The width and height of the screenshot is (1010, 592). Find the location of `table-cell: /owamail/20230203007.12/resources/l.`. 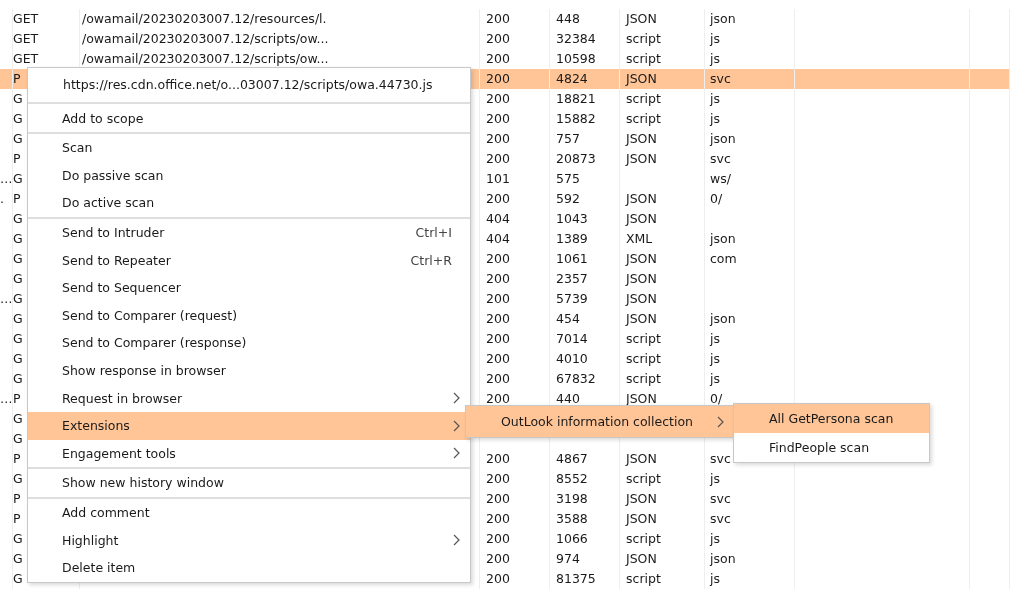

table-cell: /owamail/20230203007.12/resources/l. is located at coordinates (280, 19).